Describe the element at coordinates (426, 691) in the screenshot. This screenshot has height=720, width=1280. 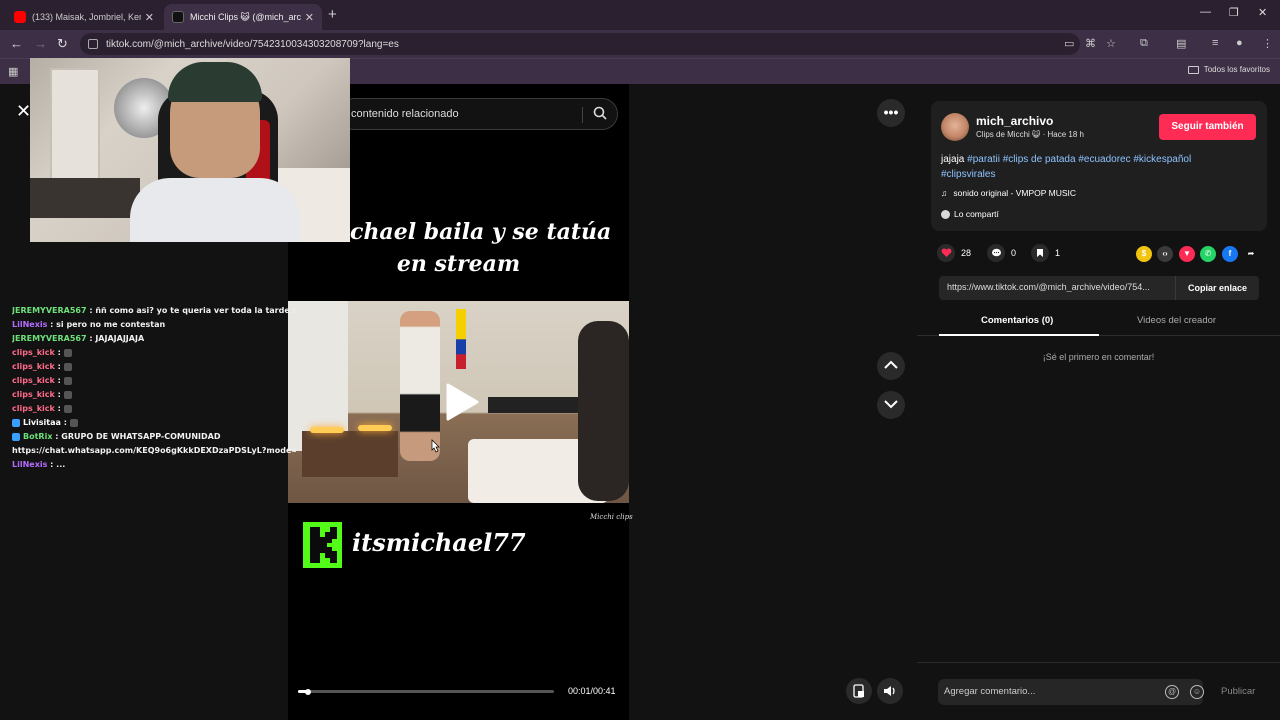
I see `video-progress-bar` at that location.